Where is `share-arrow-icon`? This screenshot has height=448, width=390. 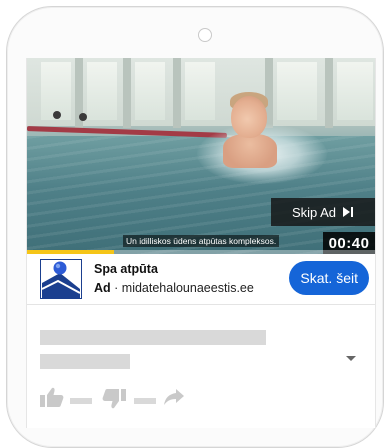 share-arrow-icon is located at coordinates (174, 399).